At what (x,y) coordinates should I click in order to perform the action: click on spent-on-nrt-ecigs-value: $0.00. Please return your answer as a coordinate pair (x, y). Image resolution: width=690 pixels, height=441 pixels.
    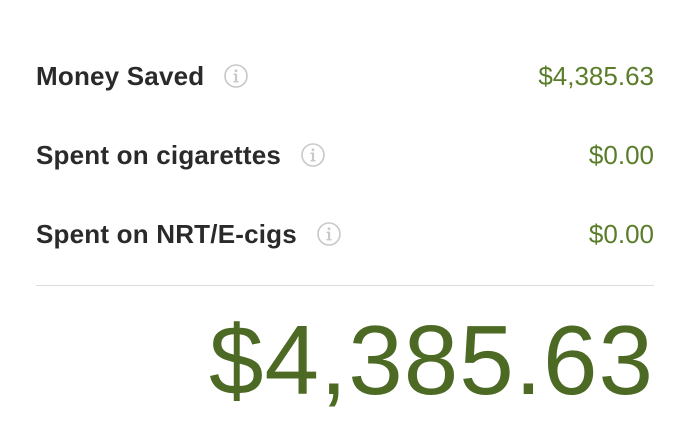
    Looking at the image, I should click on (621, 233).